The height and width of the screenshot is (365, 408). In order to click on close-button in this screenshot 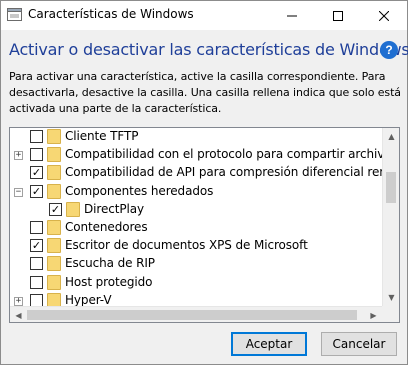, I will do `click(384, 15)`.